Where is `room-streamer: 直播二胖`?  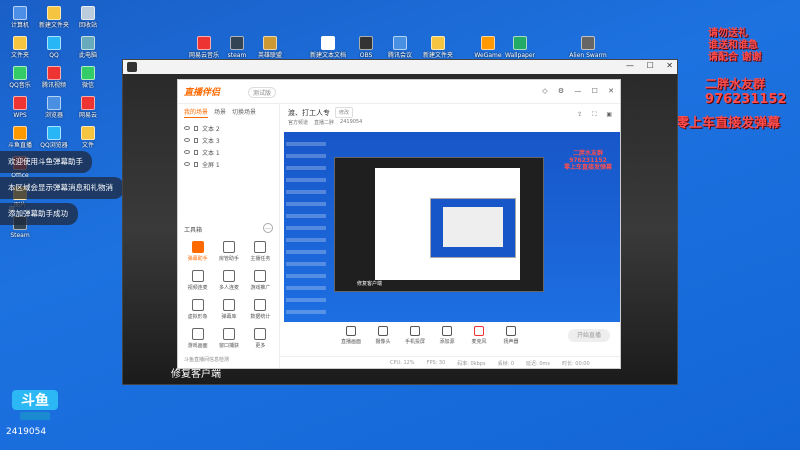
room-streamer: 直播二胖 is located at coordinates (324, 123).